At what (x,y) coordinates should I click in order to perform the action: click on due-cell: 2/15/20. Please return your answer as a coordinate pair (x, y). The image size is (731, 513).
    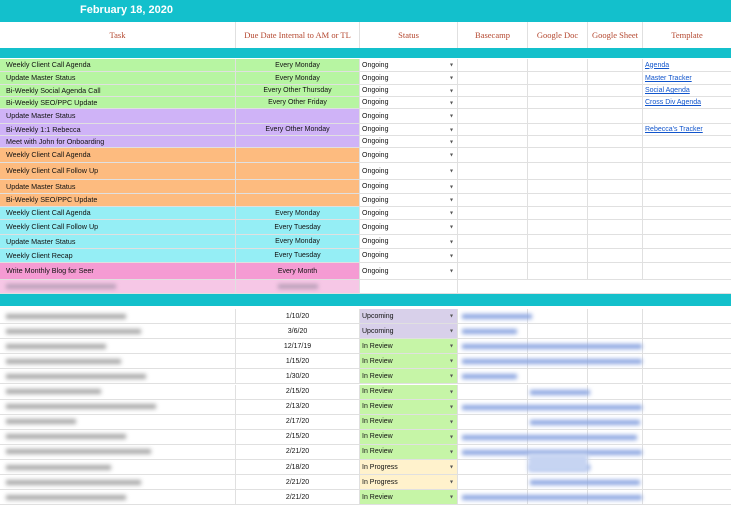
    Looking at the image, I should click on (298, 391).